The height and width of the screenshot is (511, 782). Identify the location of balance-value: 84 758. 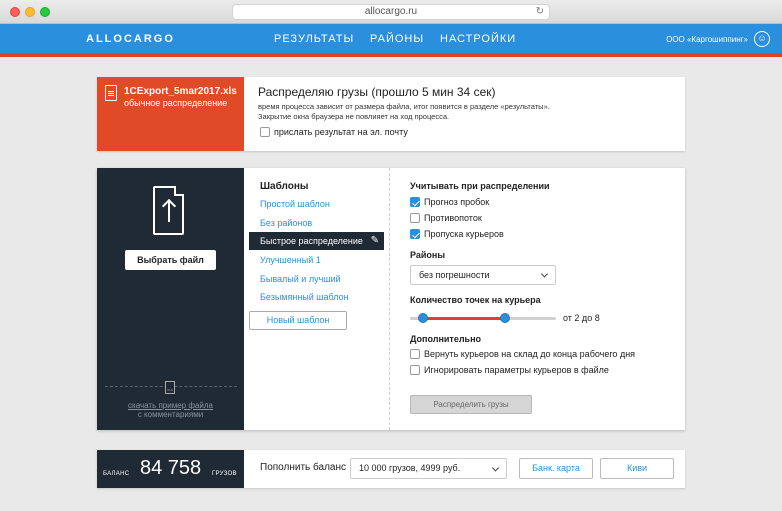
(171, 468).